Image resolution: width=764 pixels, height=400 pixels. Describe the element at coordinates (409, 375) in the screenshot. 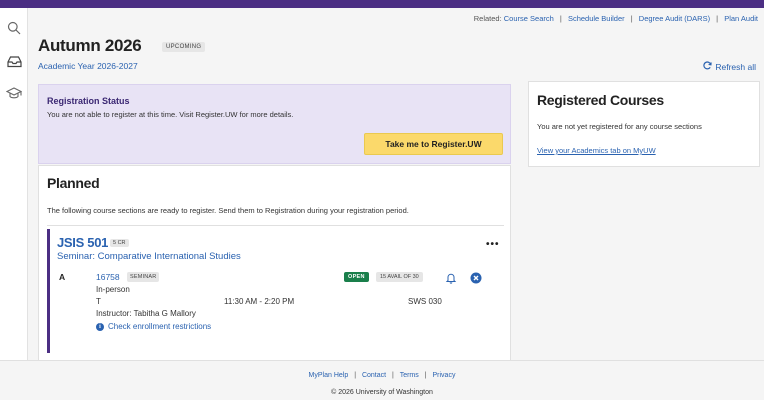

I see `terms-link: Terms` at that location.